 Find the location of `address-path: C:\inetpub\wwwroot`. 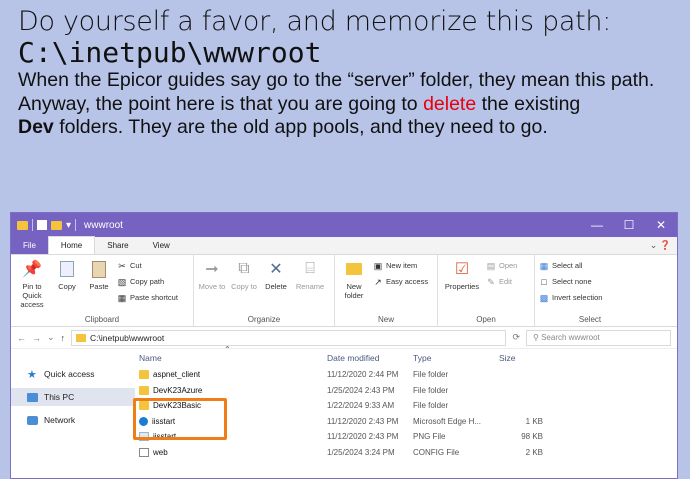

address-path: C:\inetpub\wwwroot is located at coordinates (127, 337).